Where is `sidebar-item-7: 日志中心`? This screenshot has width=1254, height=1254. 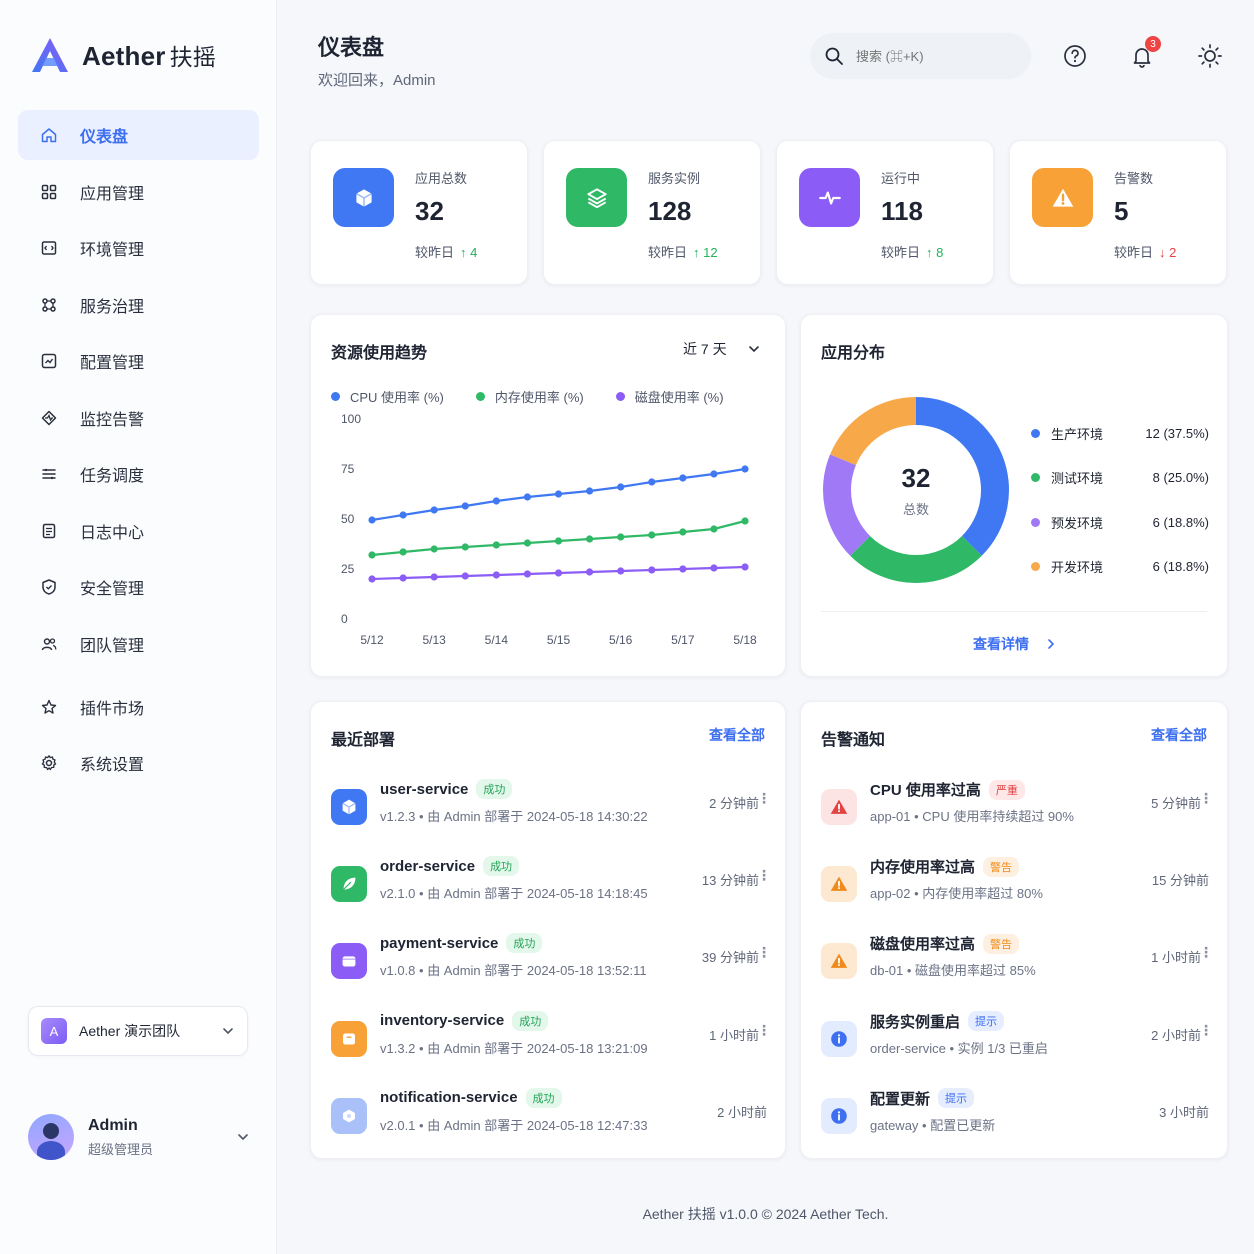
sidebar-item-7: 日志中心 is located at coordinates (138, 531).